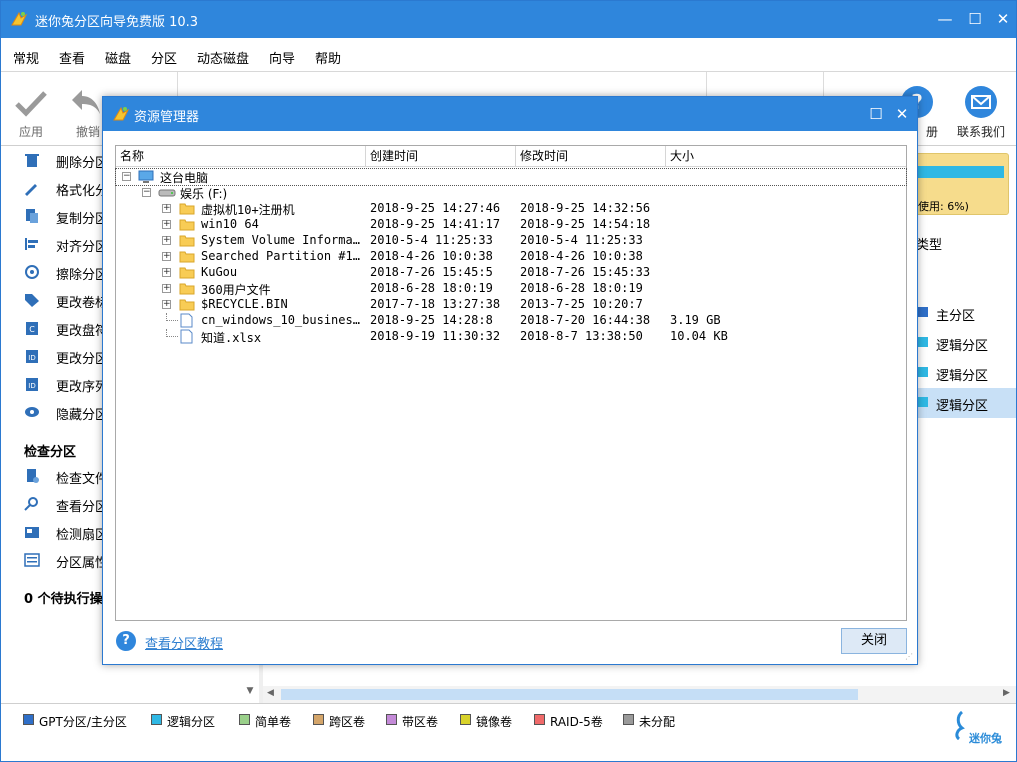  I want to click on close-window-button: ✕, so click(1003, 19).